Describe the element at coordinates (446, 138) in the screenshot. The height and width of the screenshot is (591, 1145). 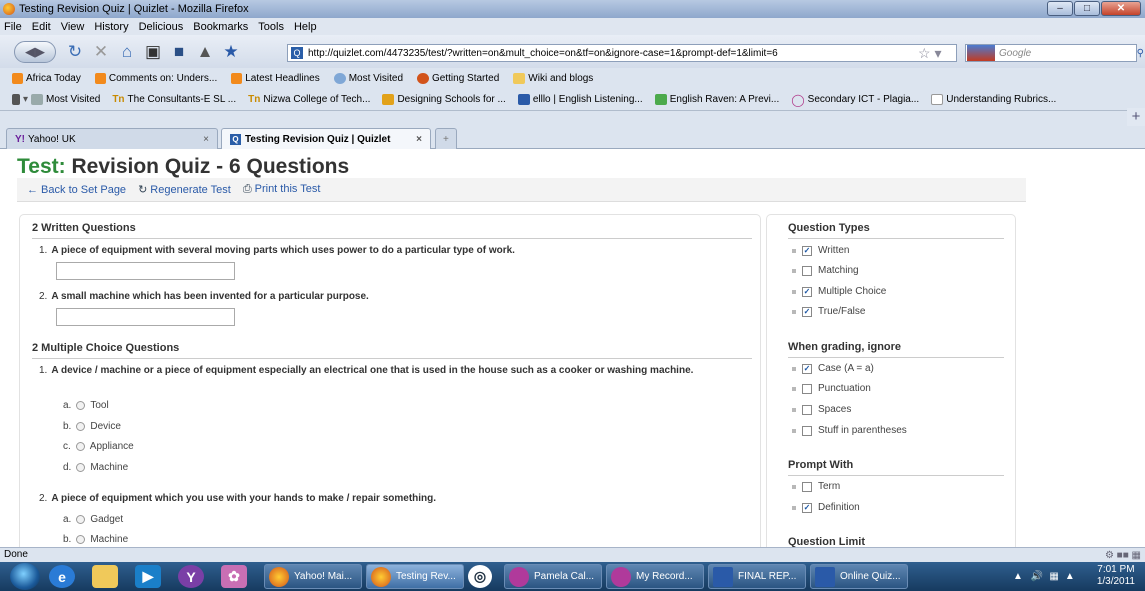
I see `new-tab-button: +` at that location.